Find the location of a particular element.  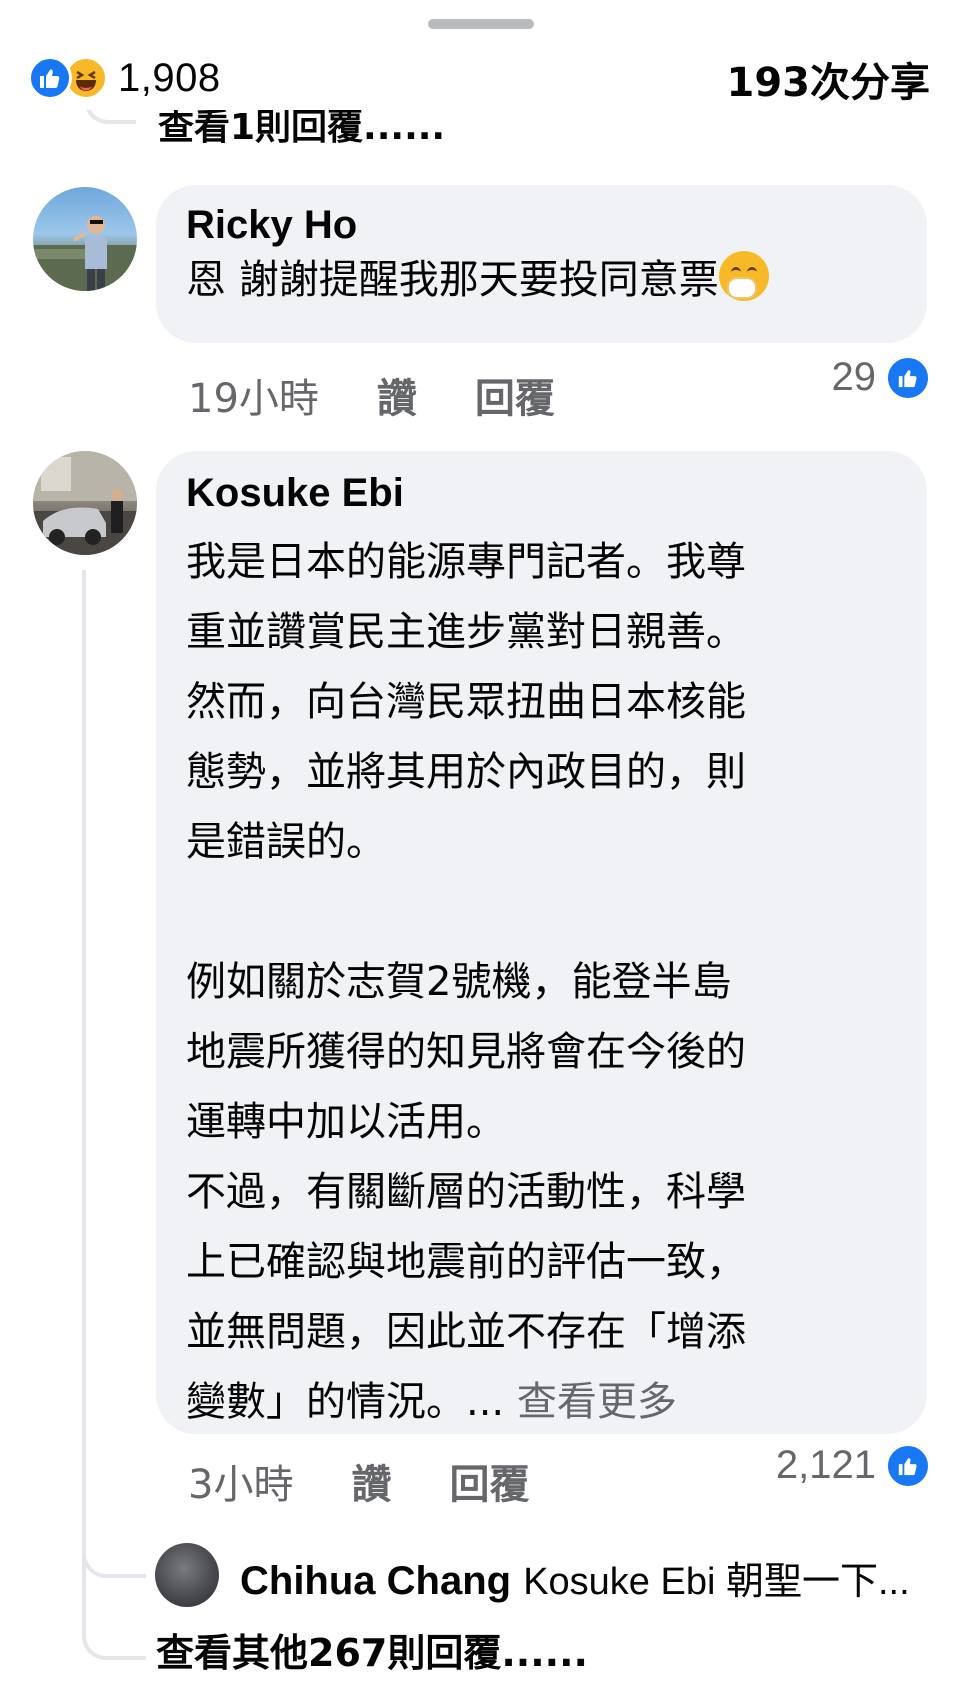

reply-thread-line is located at coordinates (84, 1100).